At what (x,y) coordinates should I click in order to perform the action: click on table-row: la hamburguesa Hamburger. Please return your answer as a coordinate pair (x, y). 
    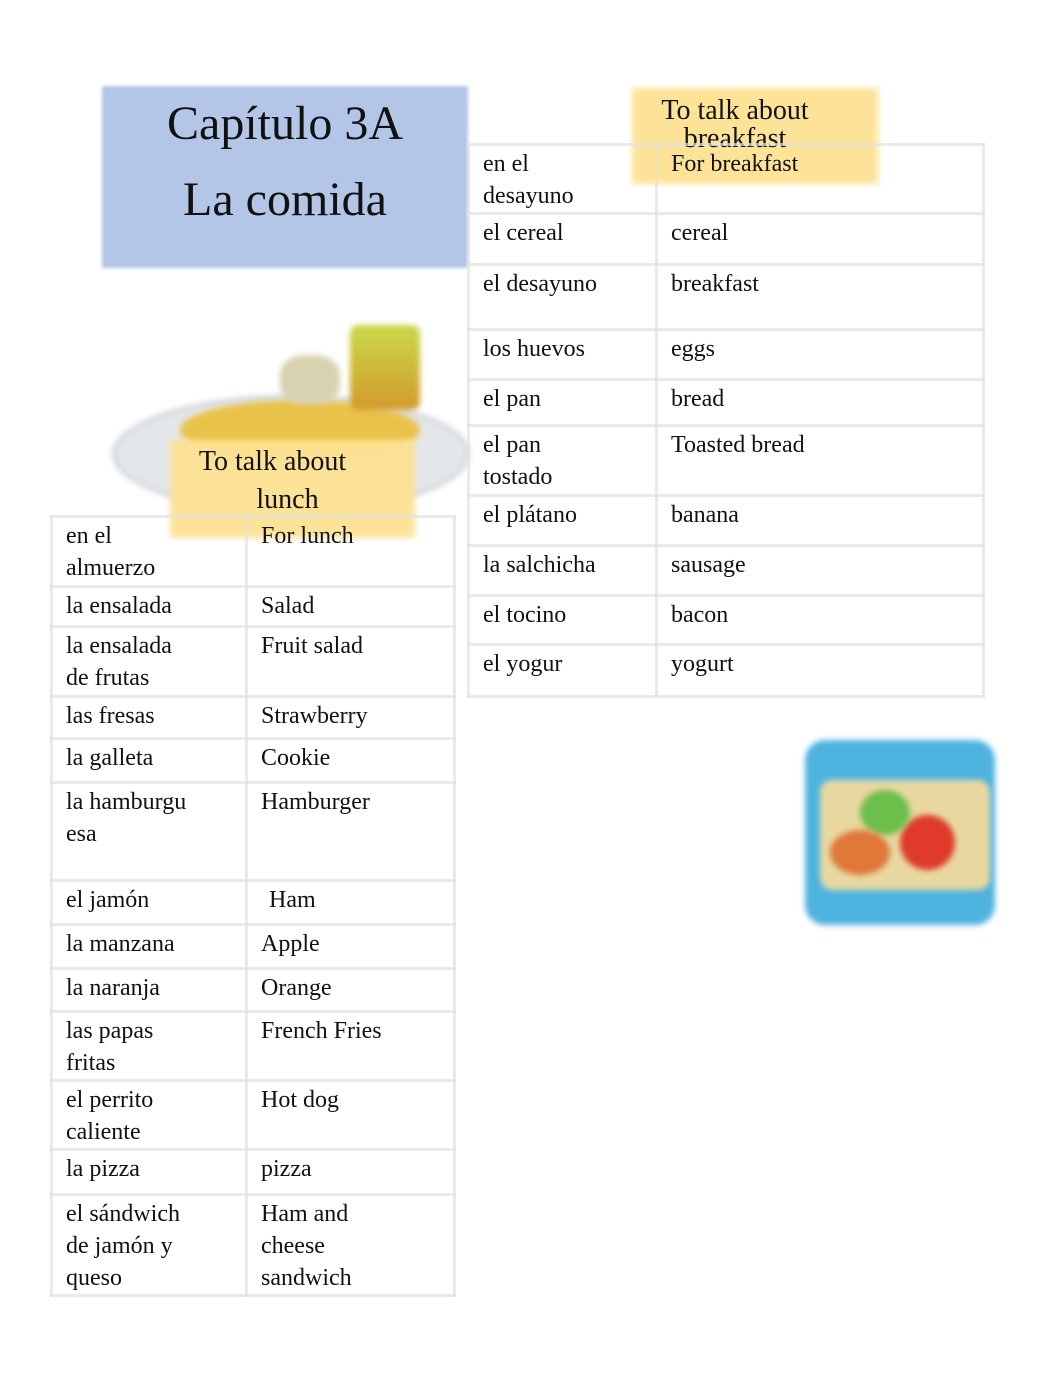
    Looking at the image, I should click on (253, 831).